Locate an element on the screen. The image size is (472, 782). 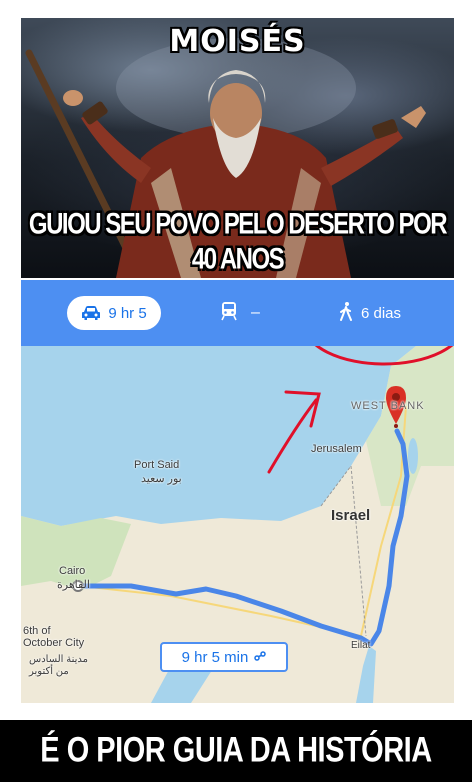
bottom-caption-bar: É O PIOR GUIA DA HISTÓRIA is located at coordinates (236, 751).